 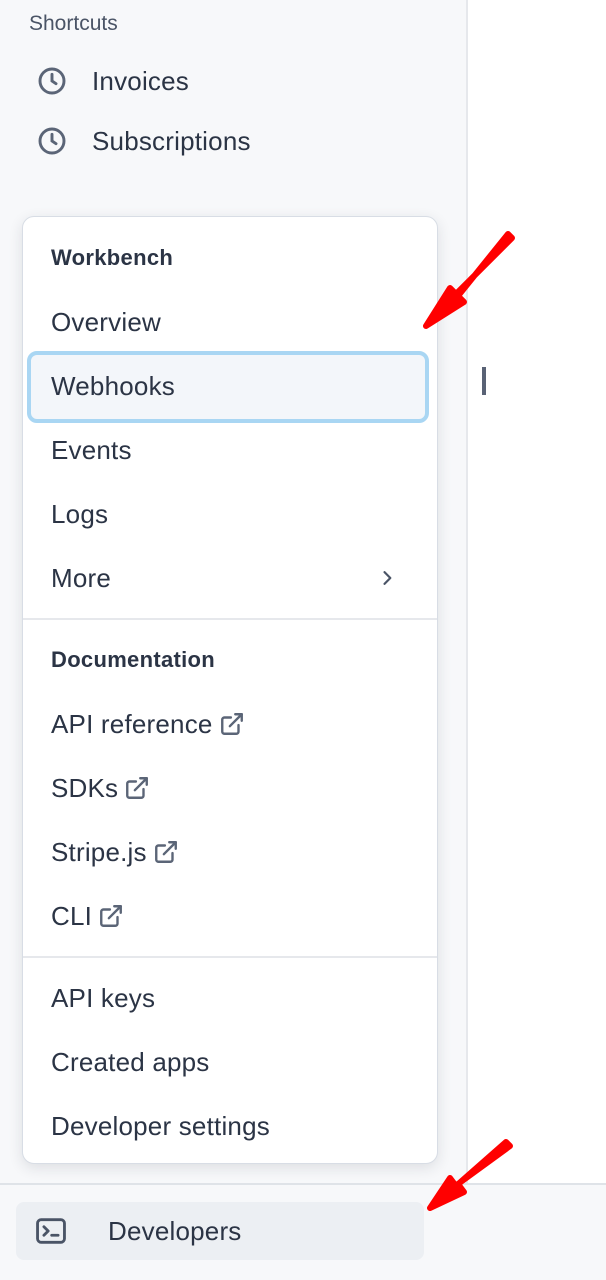 What do you see at coordinates (230, 450) in the screenshot?
I see `menu-item-events: Events` at bounding box center [230, 450].